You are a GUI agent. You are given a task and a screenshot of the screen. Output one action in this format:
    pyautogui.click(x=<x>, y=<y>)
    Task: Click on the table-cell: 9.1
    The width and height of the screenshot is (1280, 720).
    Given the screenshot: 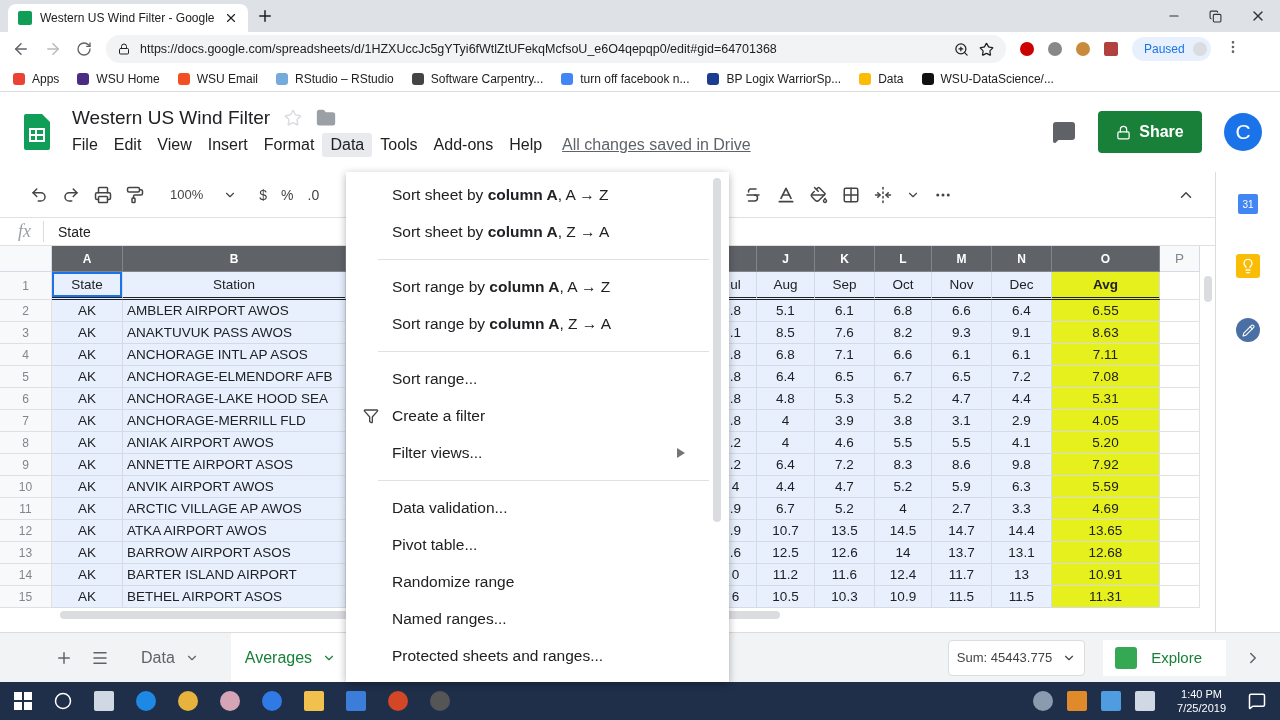 What is the action you would take?
    pyautogui.click(x=1022, y=333)
    